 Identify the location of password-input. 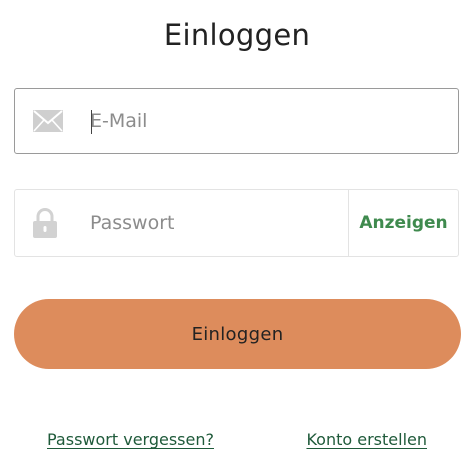
(217, 223).